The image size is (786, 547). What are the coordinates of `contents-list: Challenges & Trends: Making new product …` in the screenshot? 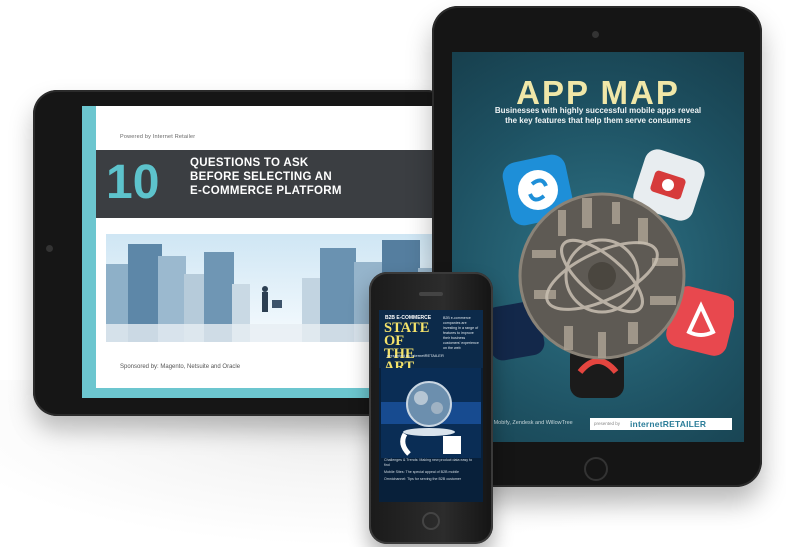 It's located at (431, 471).